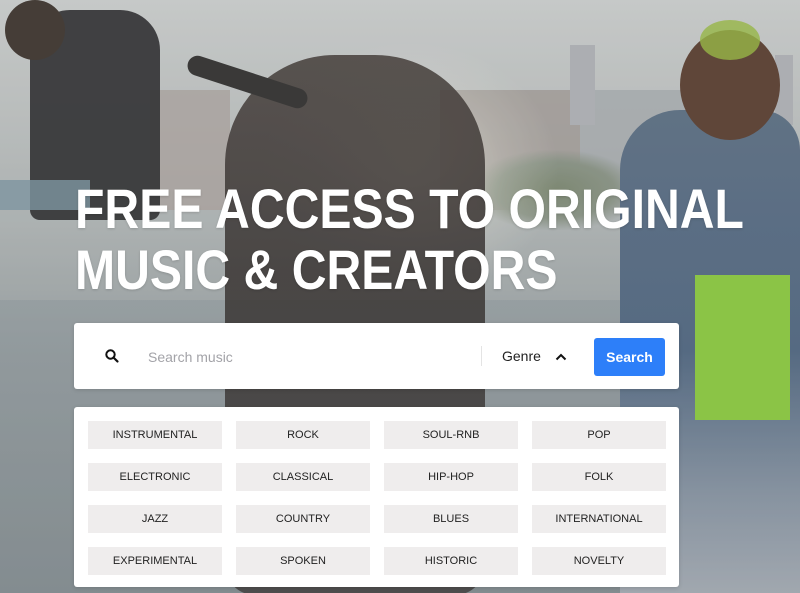  I want to click on genre-option-experimental: EXPERIMENTAL, so click(155, 561).